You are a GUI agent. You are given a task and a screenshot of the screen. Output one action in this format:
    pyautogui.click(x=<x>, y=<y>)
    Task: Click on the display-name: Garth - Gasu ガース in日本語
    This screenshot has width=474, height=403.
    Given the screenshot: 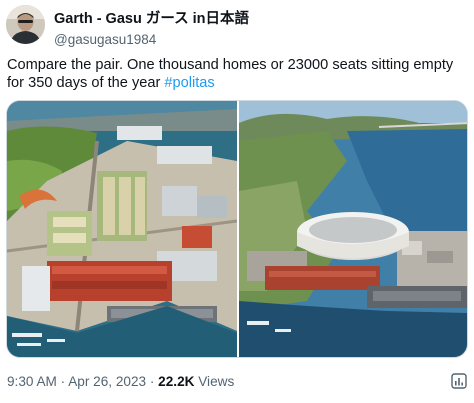 What is the action you would take?
    pyautogui.click(x=151, y=17)
    